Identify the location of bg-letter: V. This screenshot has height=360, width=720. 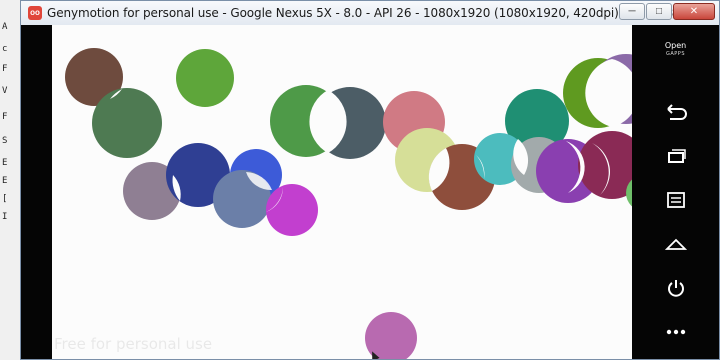
(5, 91).